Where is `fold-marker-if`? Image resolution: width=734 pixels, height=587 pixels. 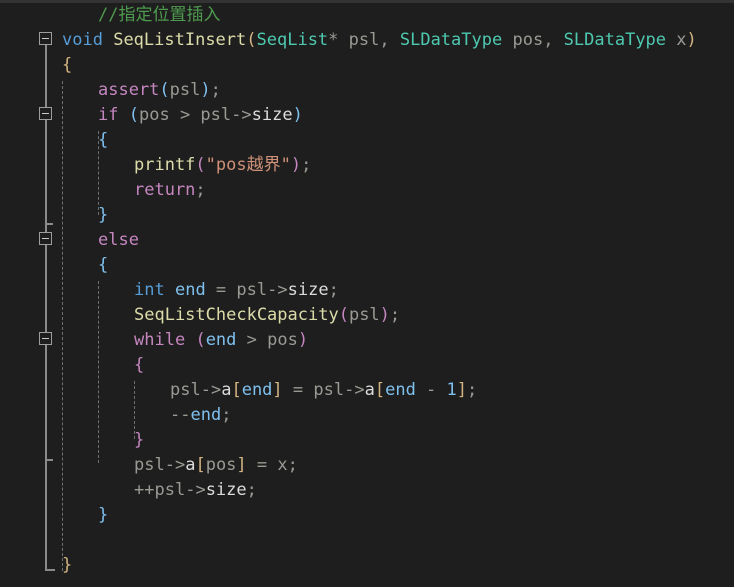 fold-marker-if is located at coordinates (45, 113).